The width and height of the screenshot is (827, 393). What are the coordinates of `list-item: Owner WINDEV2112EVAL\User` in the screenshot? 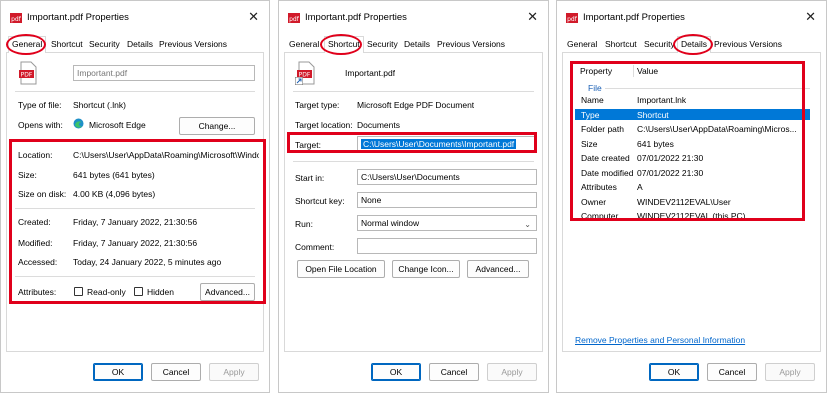 It's located at (692, 203).